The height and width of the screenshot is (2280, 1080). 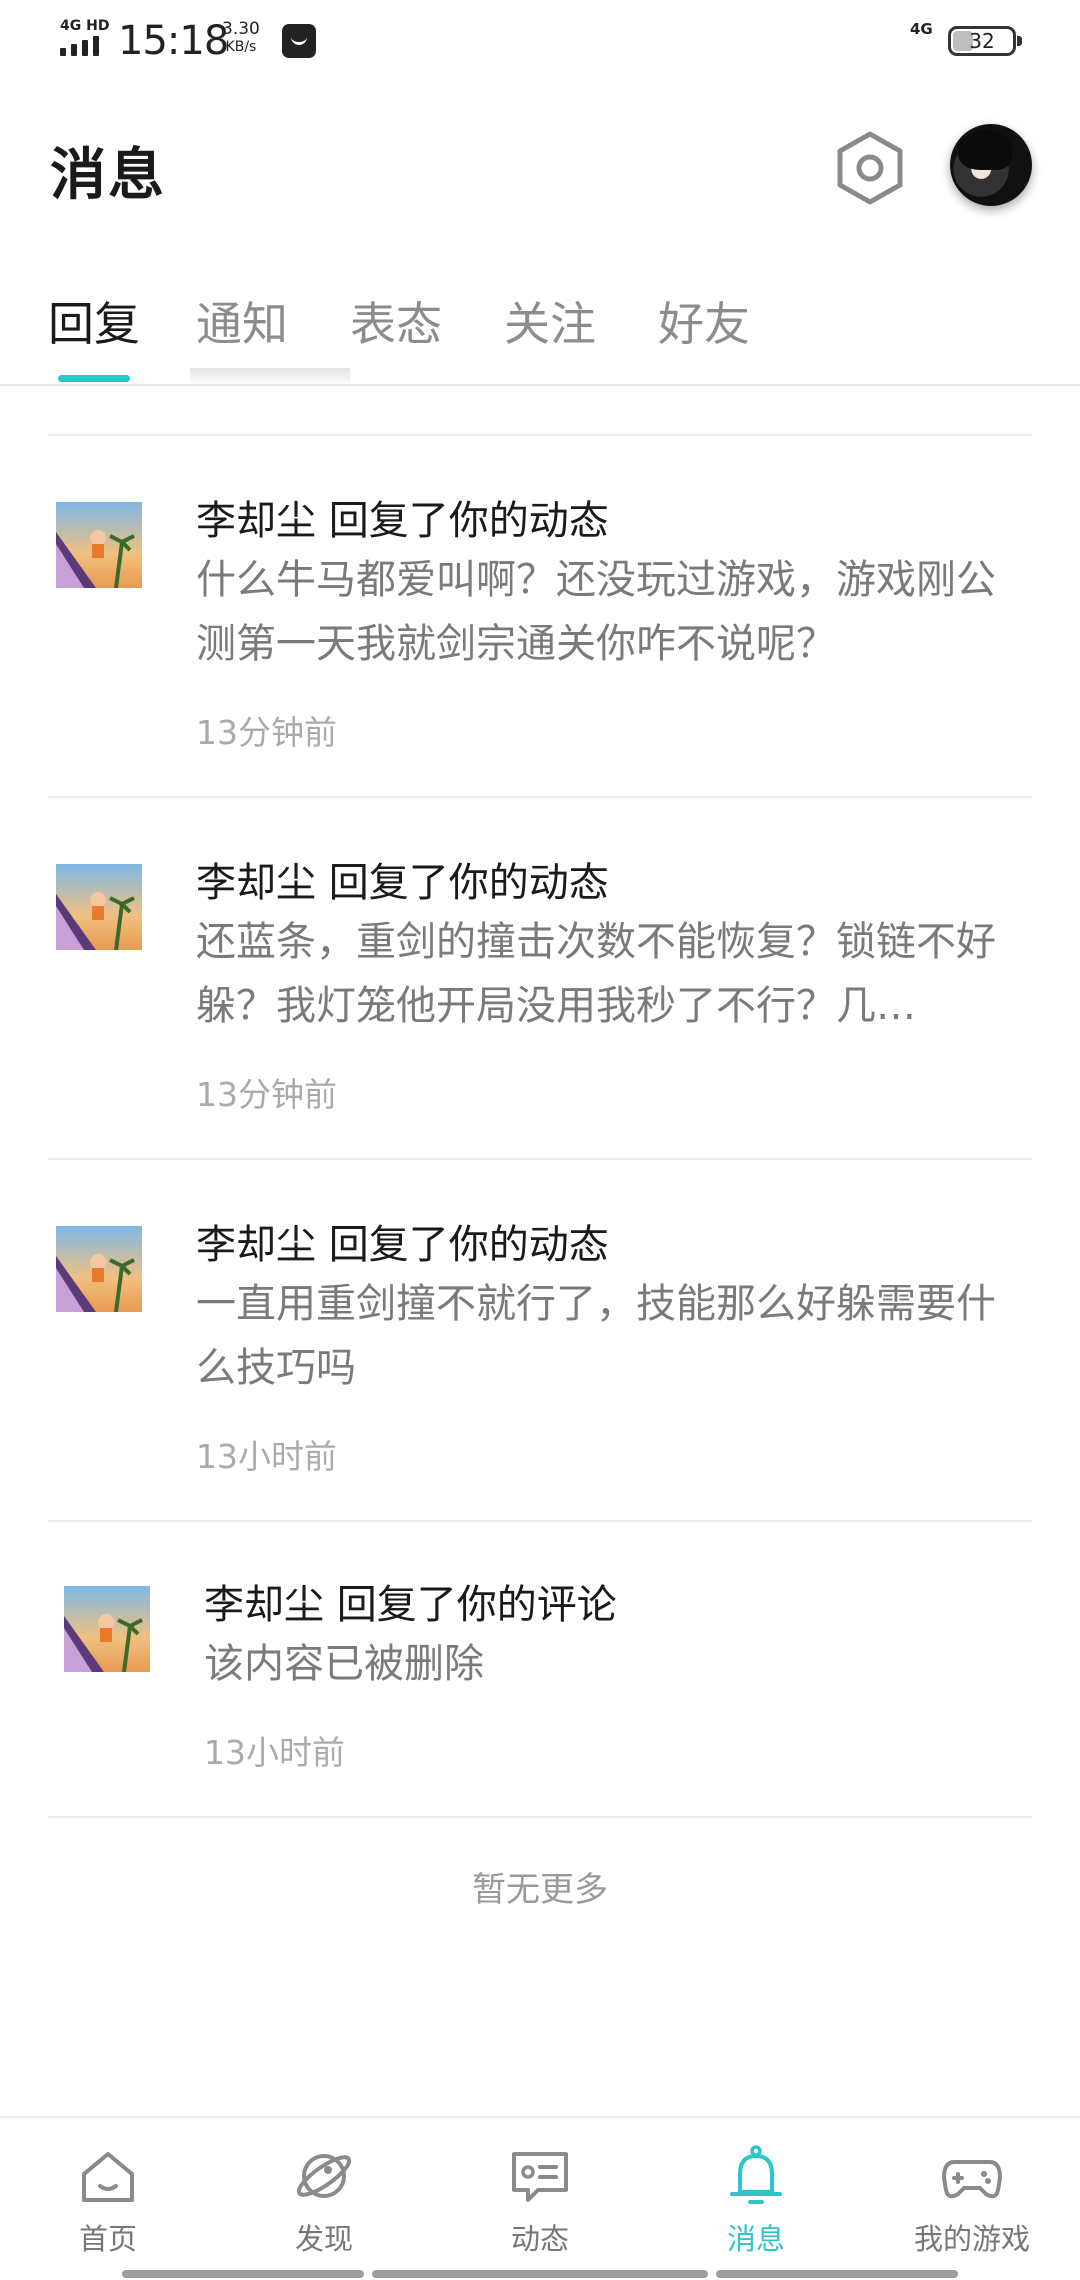 I want to click on nav-my-games: 我的游戏, so click(x=972, y=2193).